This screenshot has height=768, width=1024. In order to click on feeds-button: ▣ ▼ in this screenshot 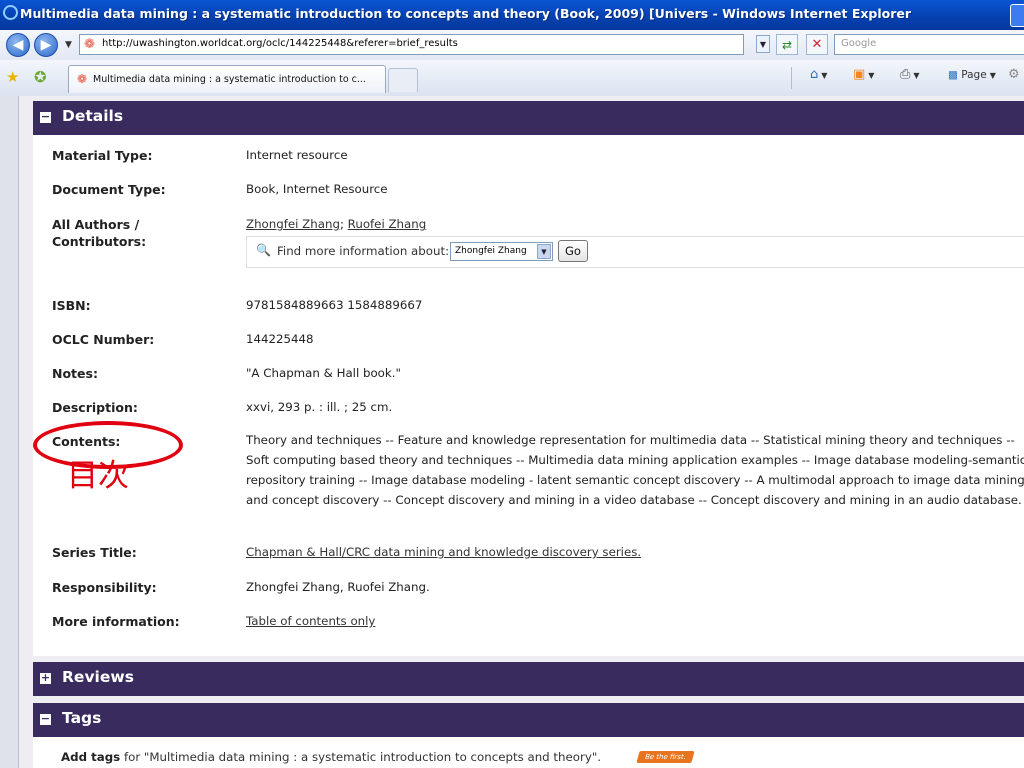, I will do `click(863, 74)`.